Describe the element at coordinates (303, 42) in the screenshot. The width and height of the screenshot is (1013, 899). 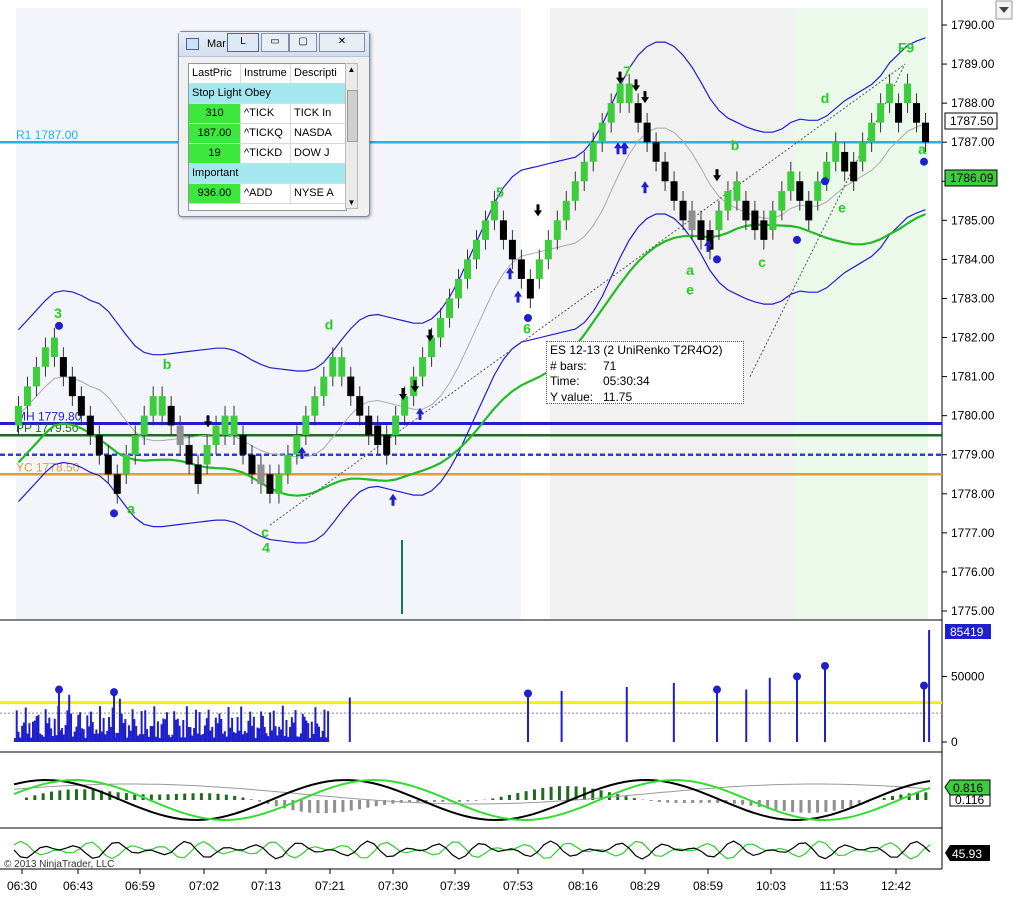
I see `maximize-button: ▢` at that location.